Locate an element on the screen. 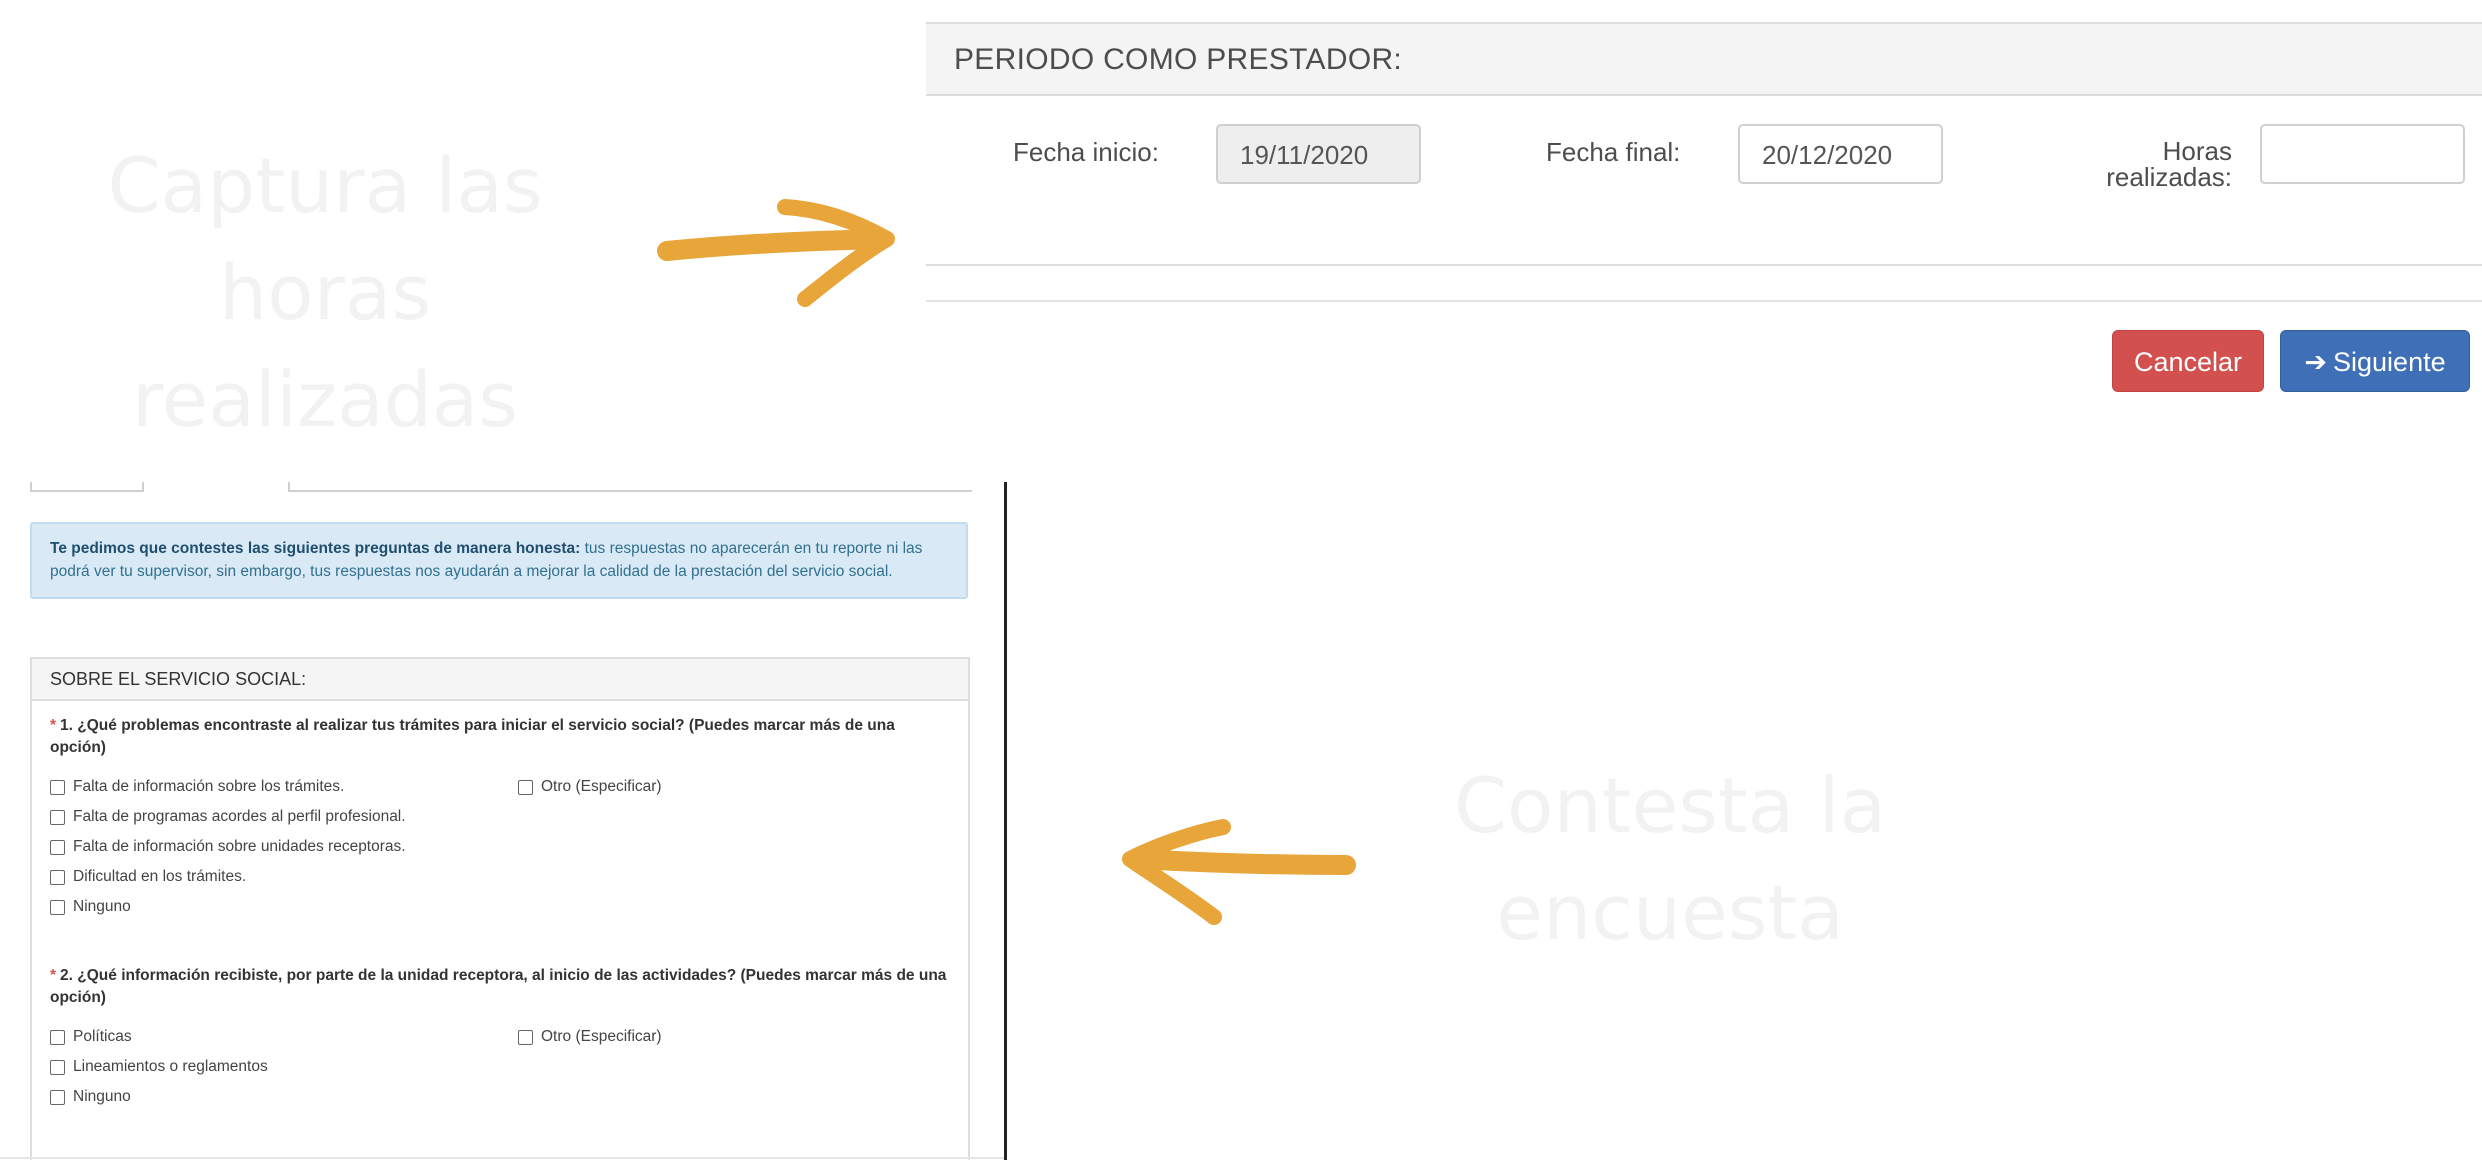 This screenshot has width=2482, height=1160. caption-line: Captura las horas is located at coordinates (325, 239).